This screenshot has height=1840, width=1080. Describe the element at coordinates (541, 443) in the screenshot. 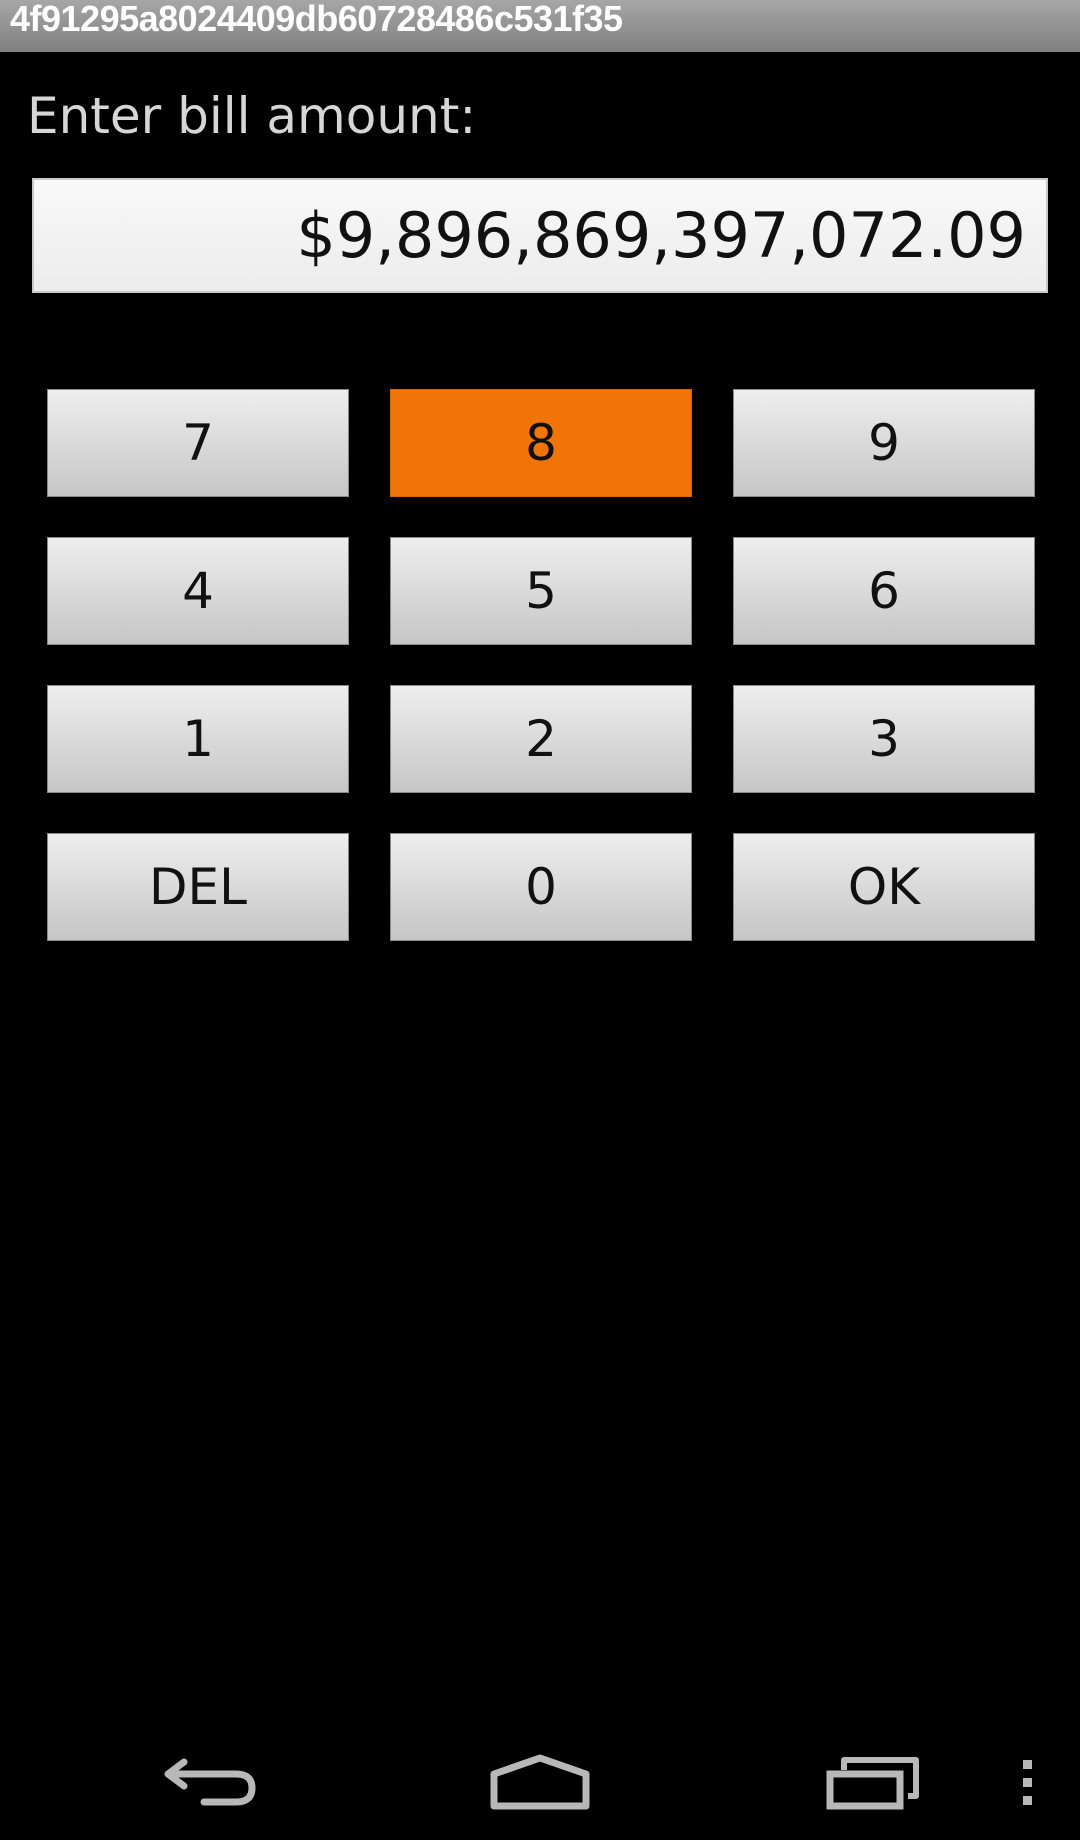

I see `key-8: 8` at that location.